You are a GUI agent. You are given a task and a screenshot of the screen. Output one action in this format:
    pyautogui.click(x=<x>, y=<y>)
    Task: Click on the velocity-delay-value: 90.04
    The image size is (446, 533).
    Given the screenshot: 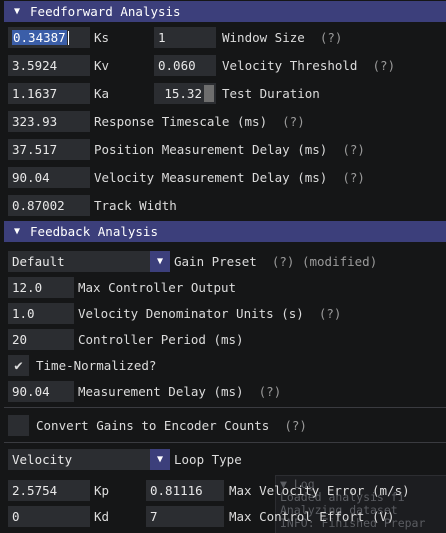 What is the action you would take?
    pyautogui.click(x=31, y=177)
    